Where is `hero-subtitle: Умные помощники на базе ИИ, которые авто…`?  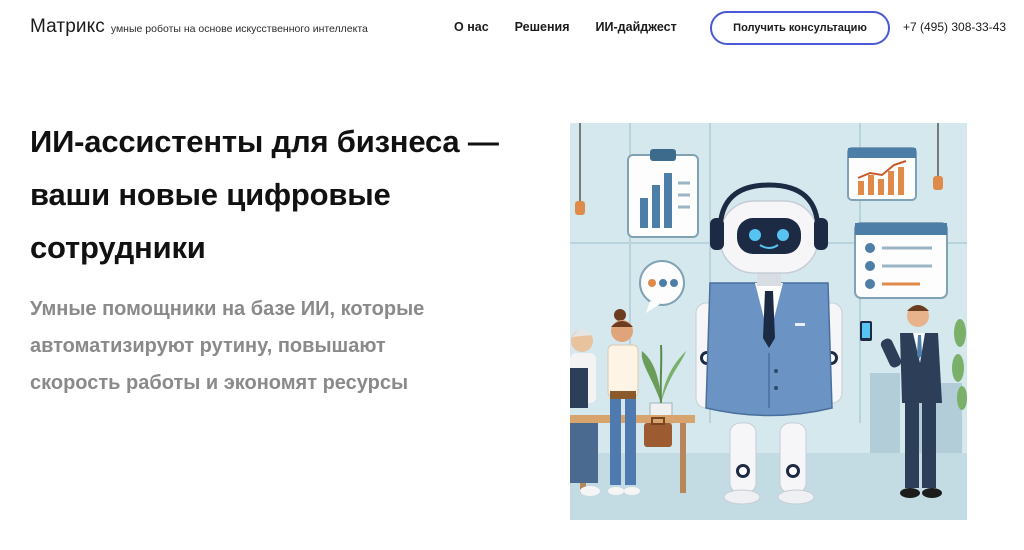
hero-subtitle: Умные помощники на базе ИИ, которые авто… is located at coordinates (227, 346).